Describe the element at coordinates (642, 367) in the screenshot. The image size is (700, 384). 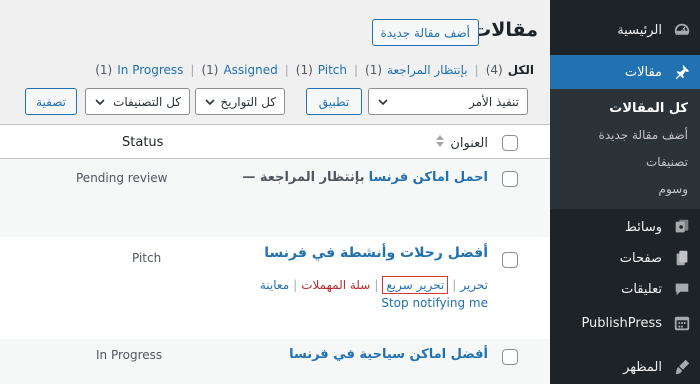
I see `menu-item-label: المظهر` at that location.